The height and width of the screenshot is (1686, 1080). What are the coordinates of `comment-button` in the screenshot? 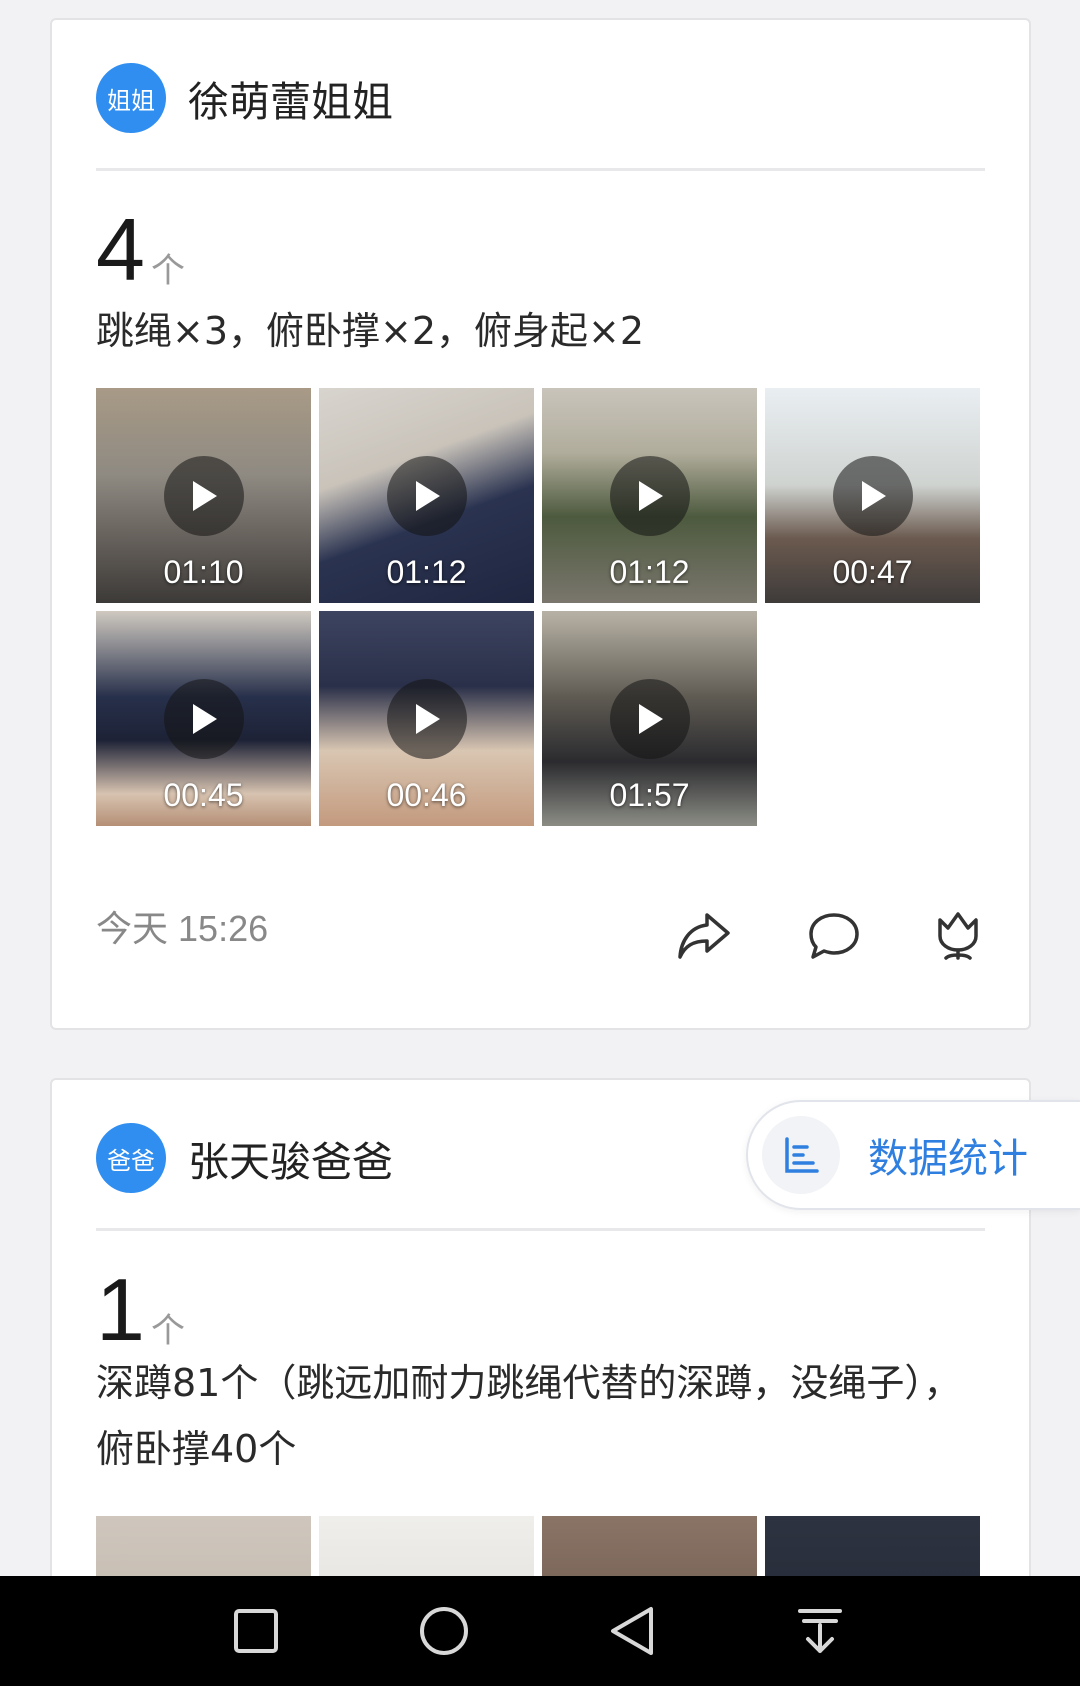 It's located at (834, 936).